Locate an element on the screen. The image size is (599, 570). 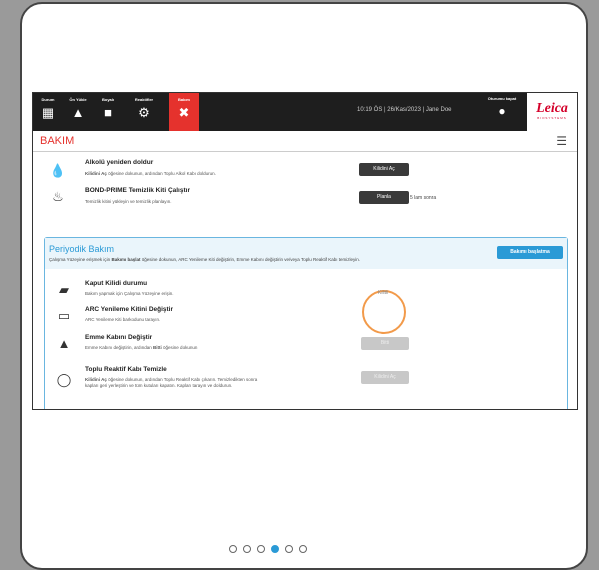
logo: Leica BIOSYSTEMS is located at coordinates (552, 112).